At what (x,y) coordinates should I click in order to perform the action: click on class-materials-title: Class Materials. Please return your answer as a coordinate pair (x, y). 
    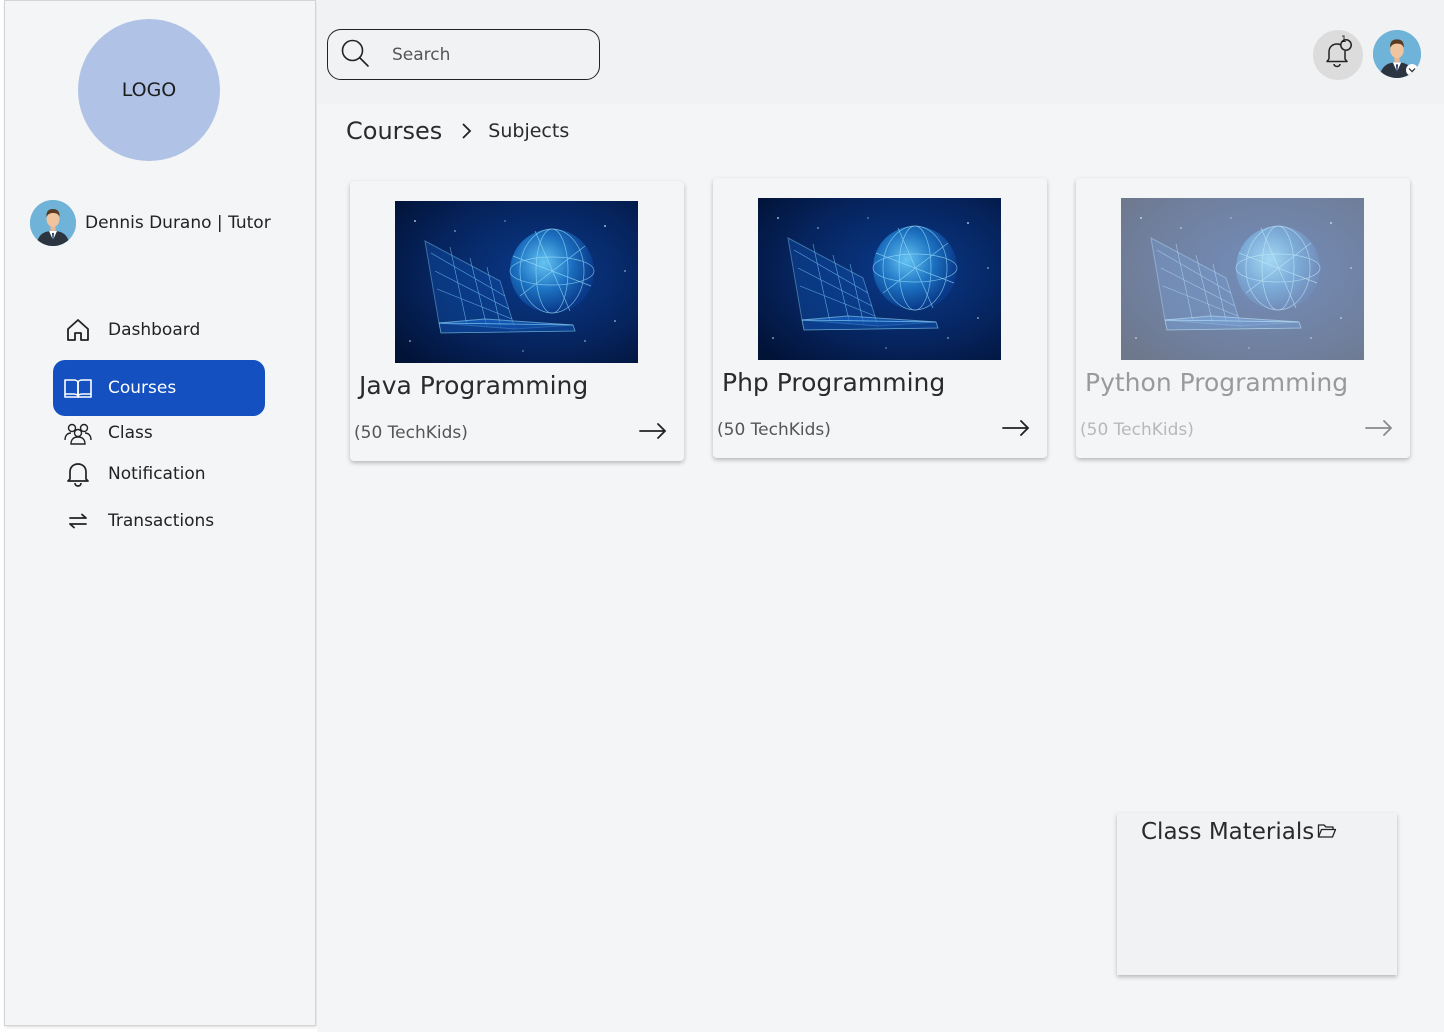
    Looking at the image, I should click on (1239, 832).